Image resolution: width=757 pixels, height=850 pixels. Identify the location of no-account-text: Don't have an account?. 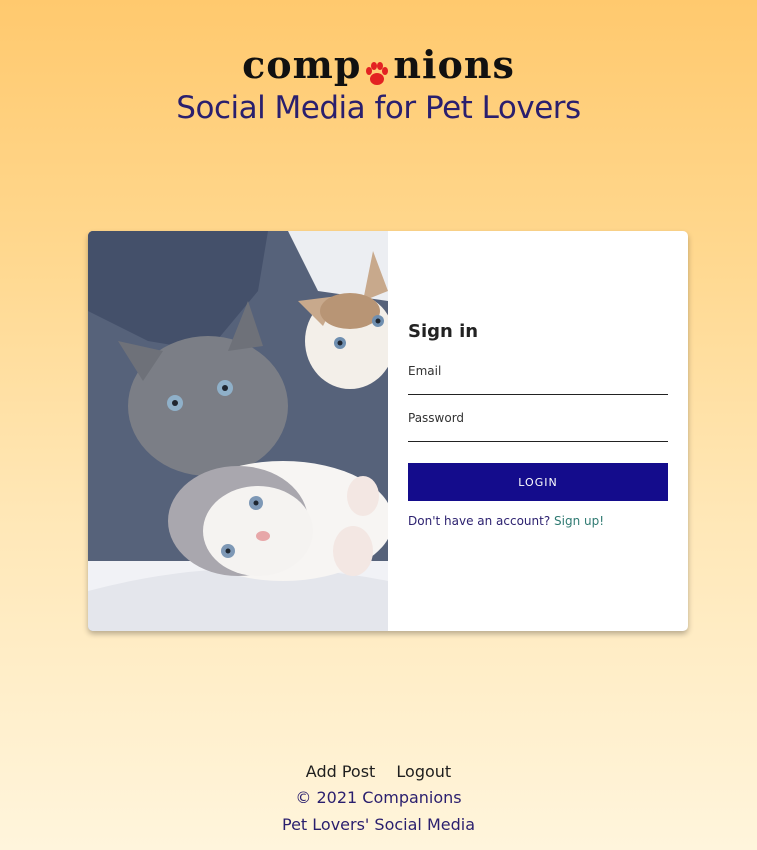
(479, 521).